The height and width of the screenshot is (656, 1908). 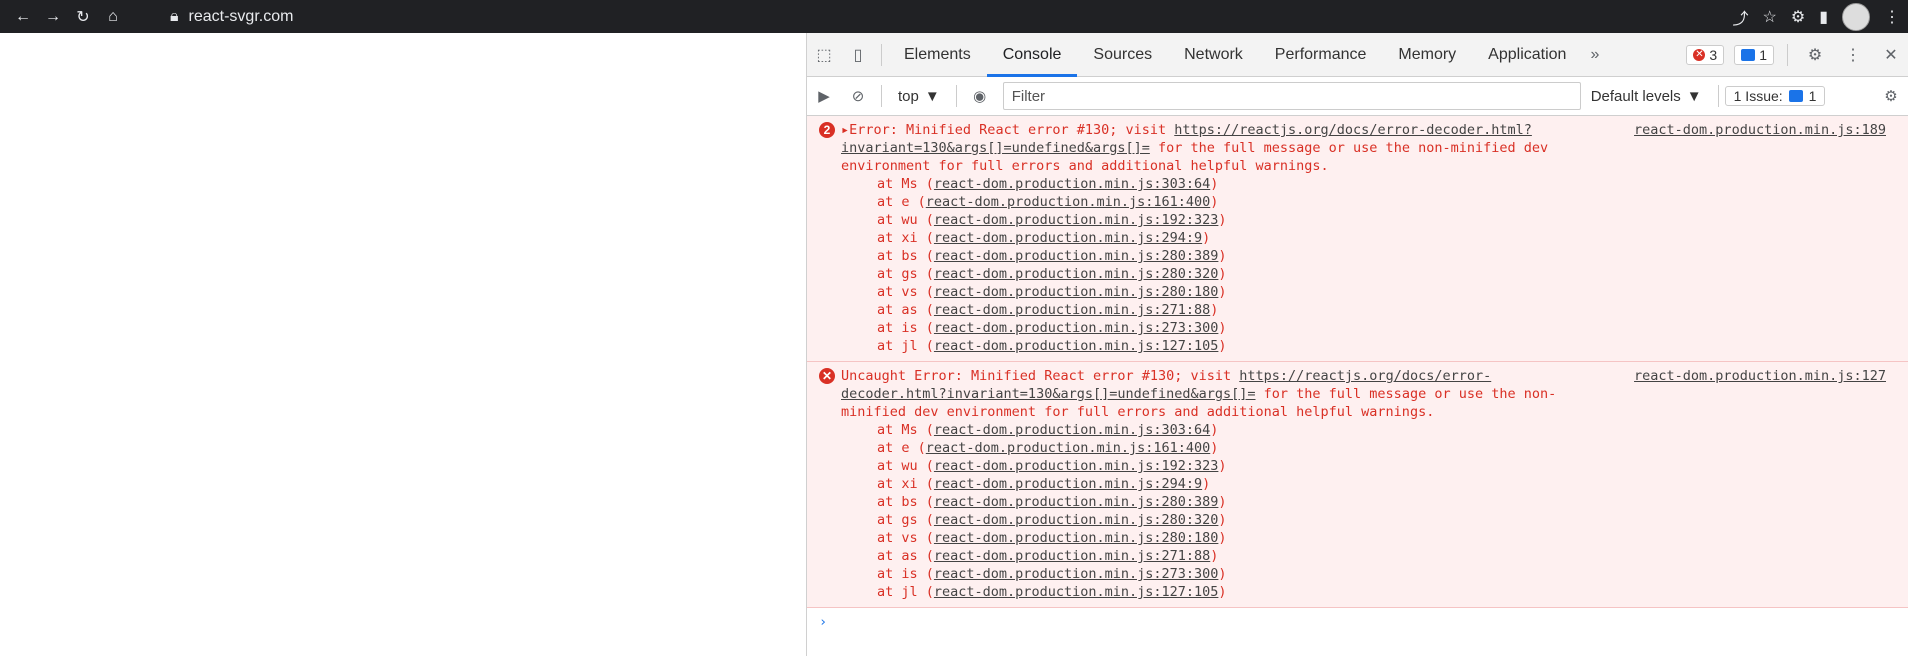 I want to click on menu-kebab-icon: ⋮, so click(x=1892, y=17).